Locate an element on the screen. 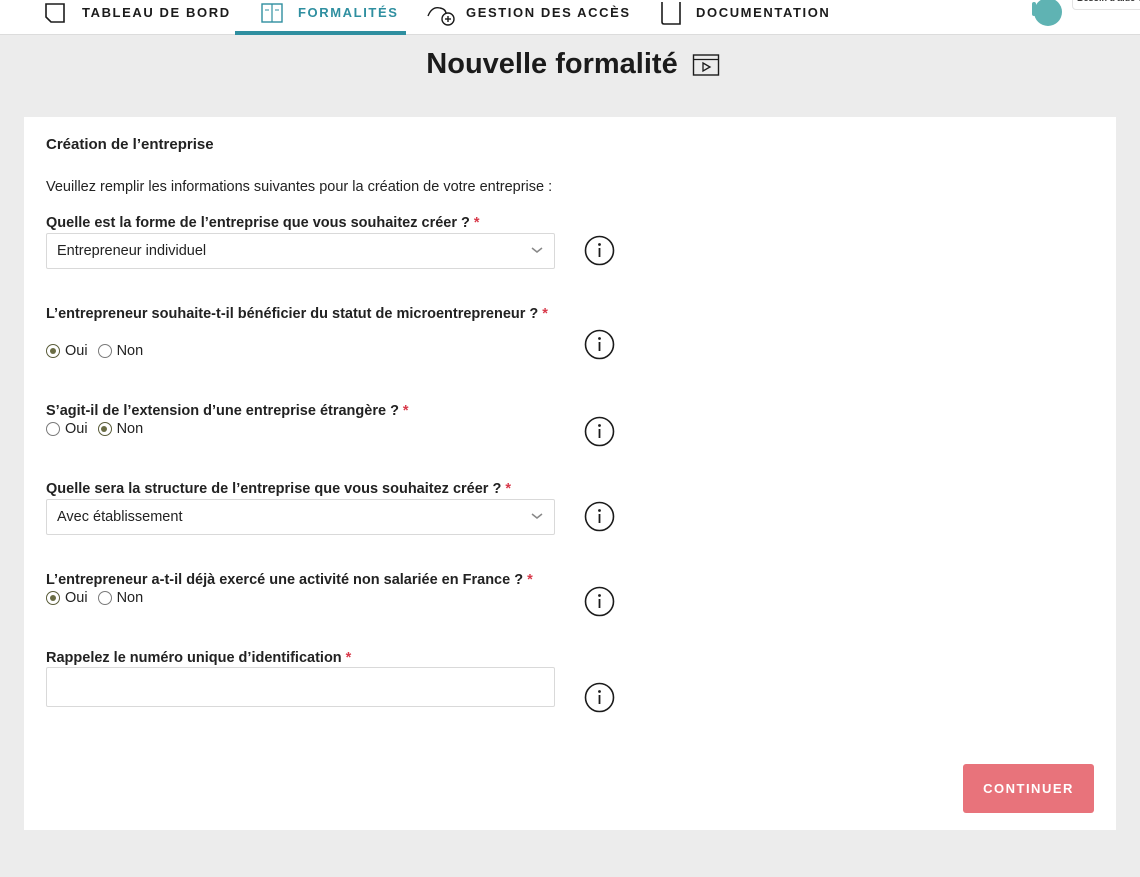  nav-label-access-management: GESTION DES ACCÈS is located at coordinates (548, 12).